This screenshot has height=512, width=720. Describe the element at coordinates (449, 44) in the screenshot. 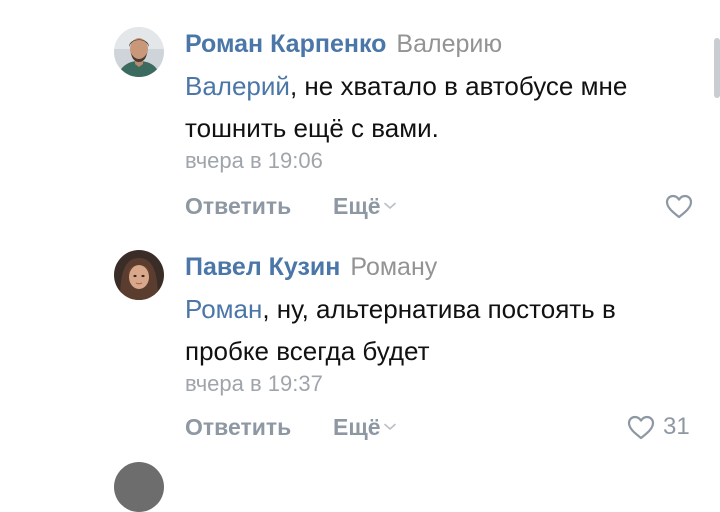

I see `reply-to-link: Валерию` at that location.